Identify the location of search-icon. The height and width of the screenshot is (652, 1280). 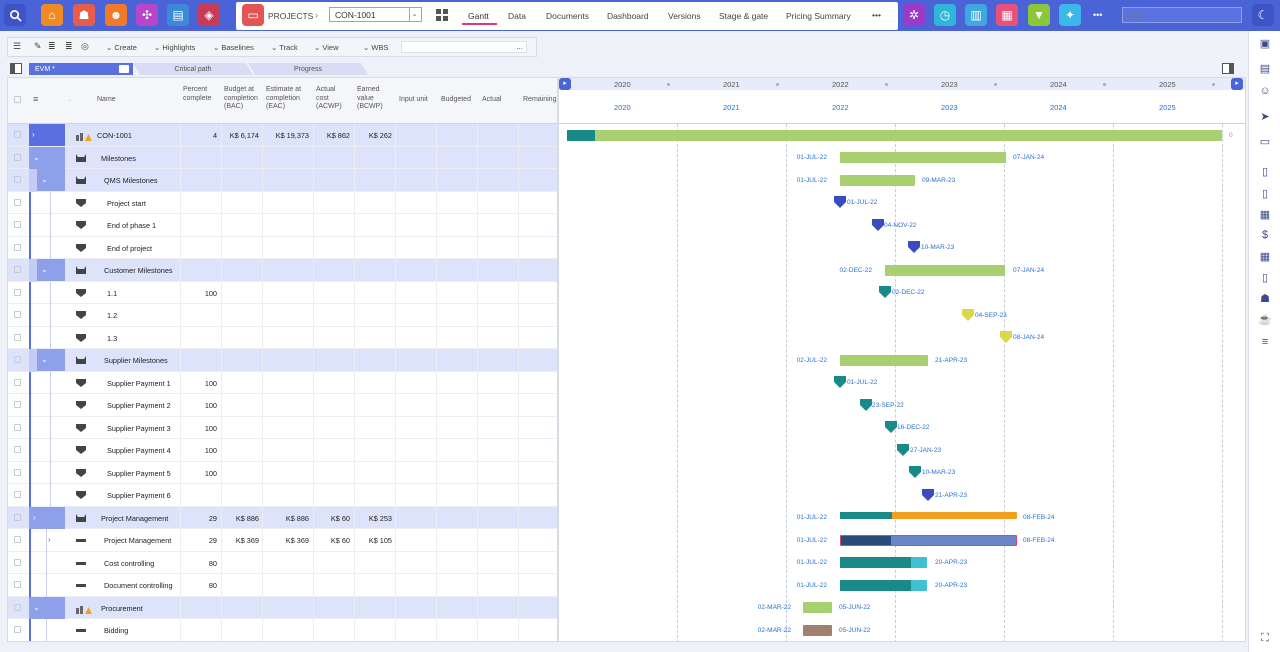
(15, 15).